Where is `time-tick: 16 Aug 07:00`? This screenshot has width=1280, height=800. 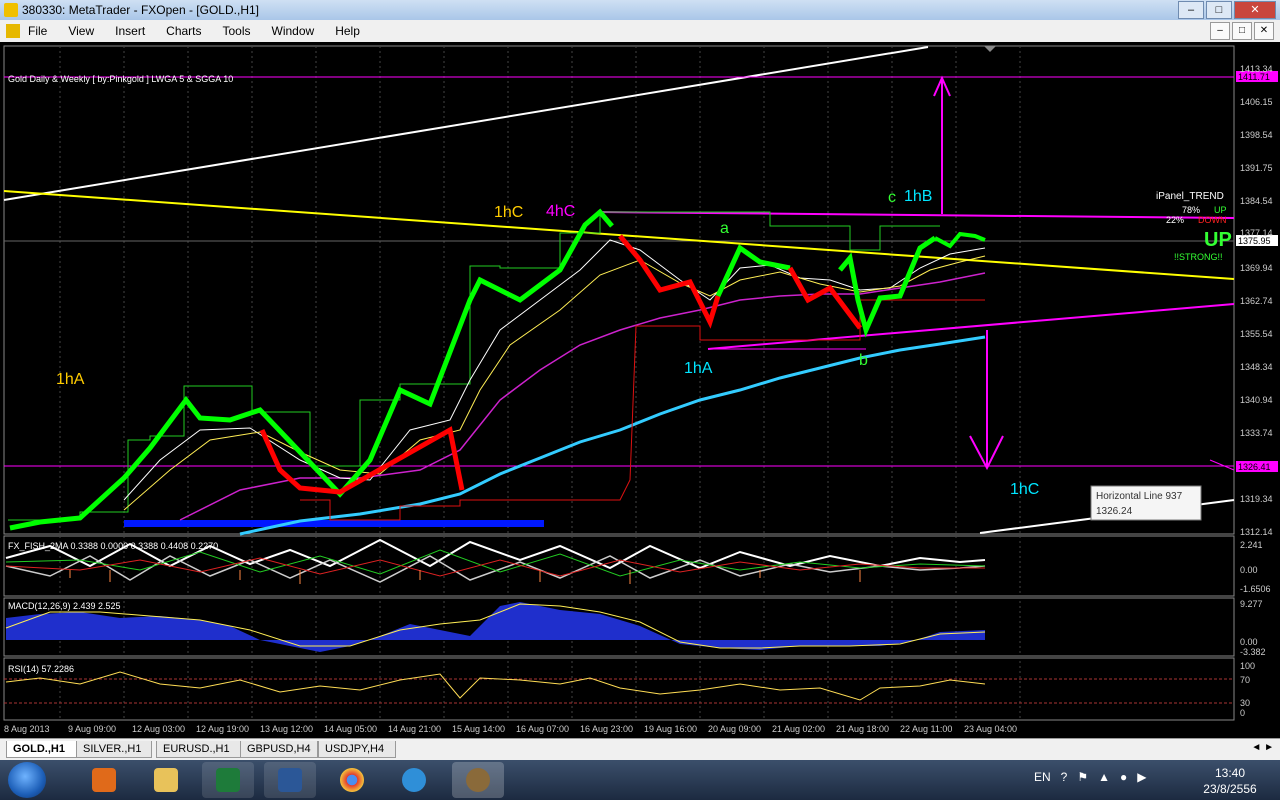
time-tick: 16 Aug 07:00 is located at coordinates (542, 729).